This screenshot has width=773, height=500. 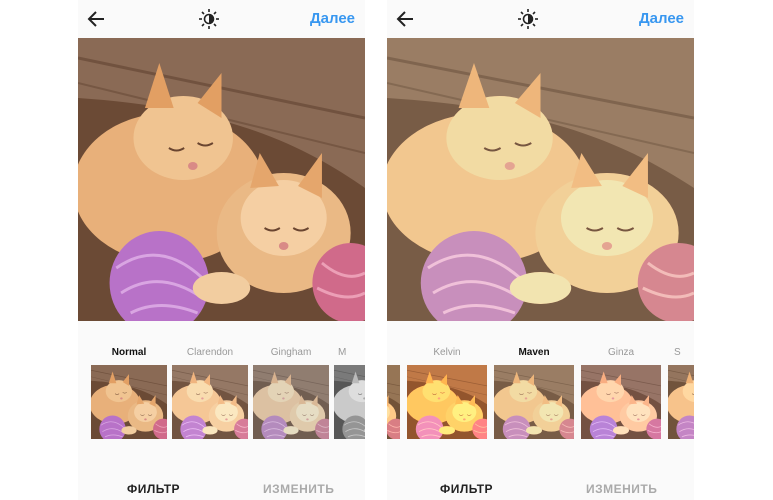 I want to click on filter-label: M, so click(x=342, y=352).